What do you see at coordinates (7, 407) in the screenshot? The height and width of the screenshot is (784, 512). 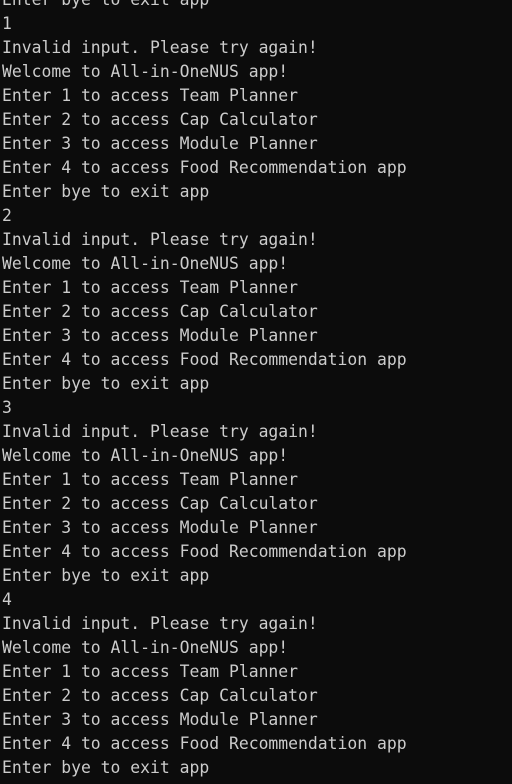 I see `console-line: 3` at bounding box center [7, 407].